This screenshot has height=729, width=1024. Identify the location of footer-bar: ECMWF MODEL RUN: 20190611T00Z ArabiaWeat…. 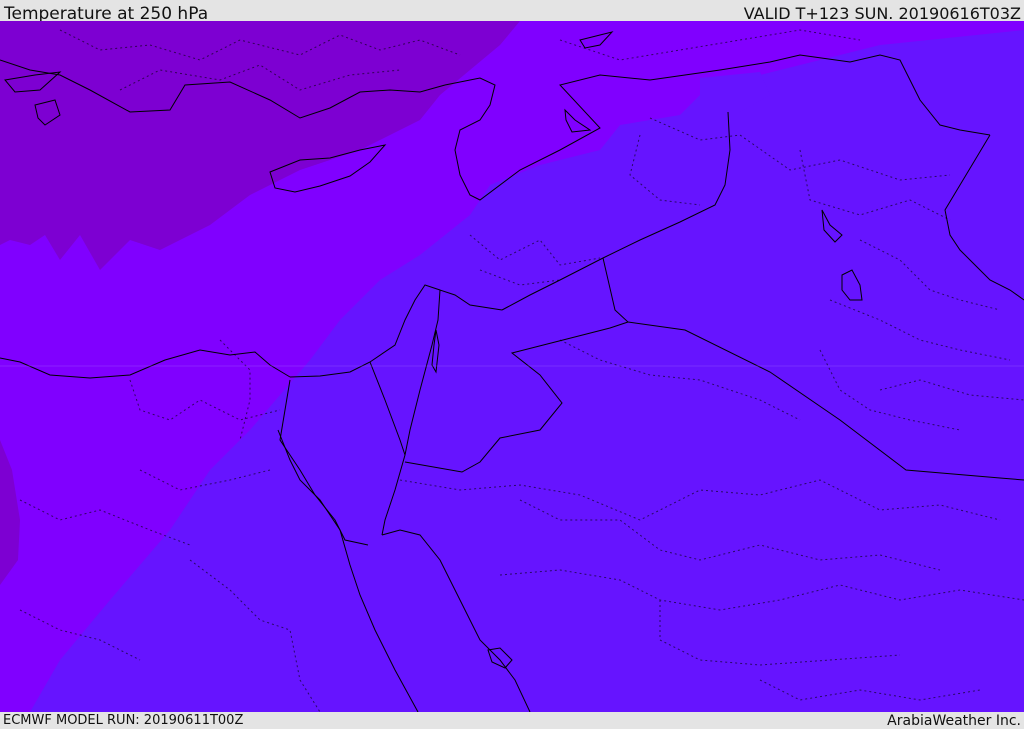
(512, 720).